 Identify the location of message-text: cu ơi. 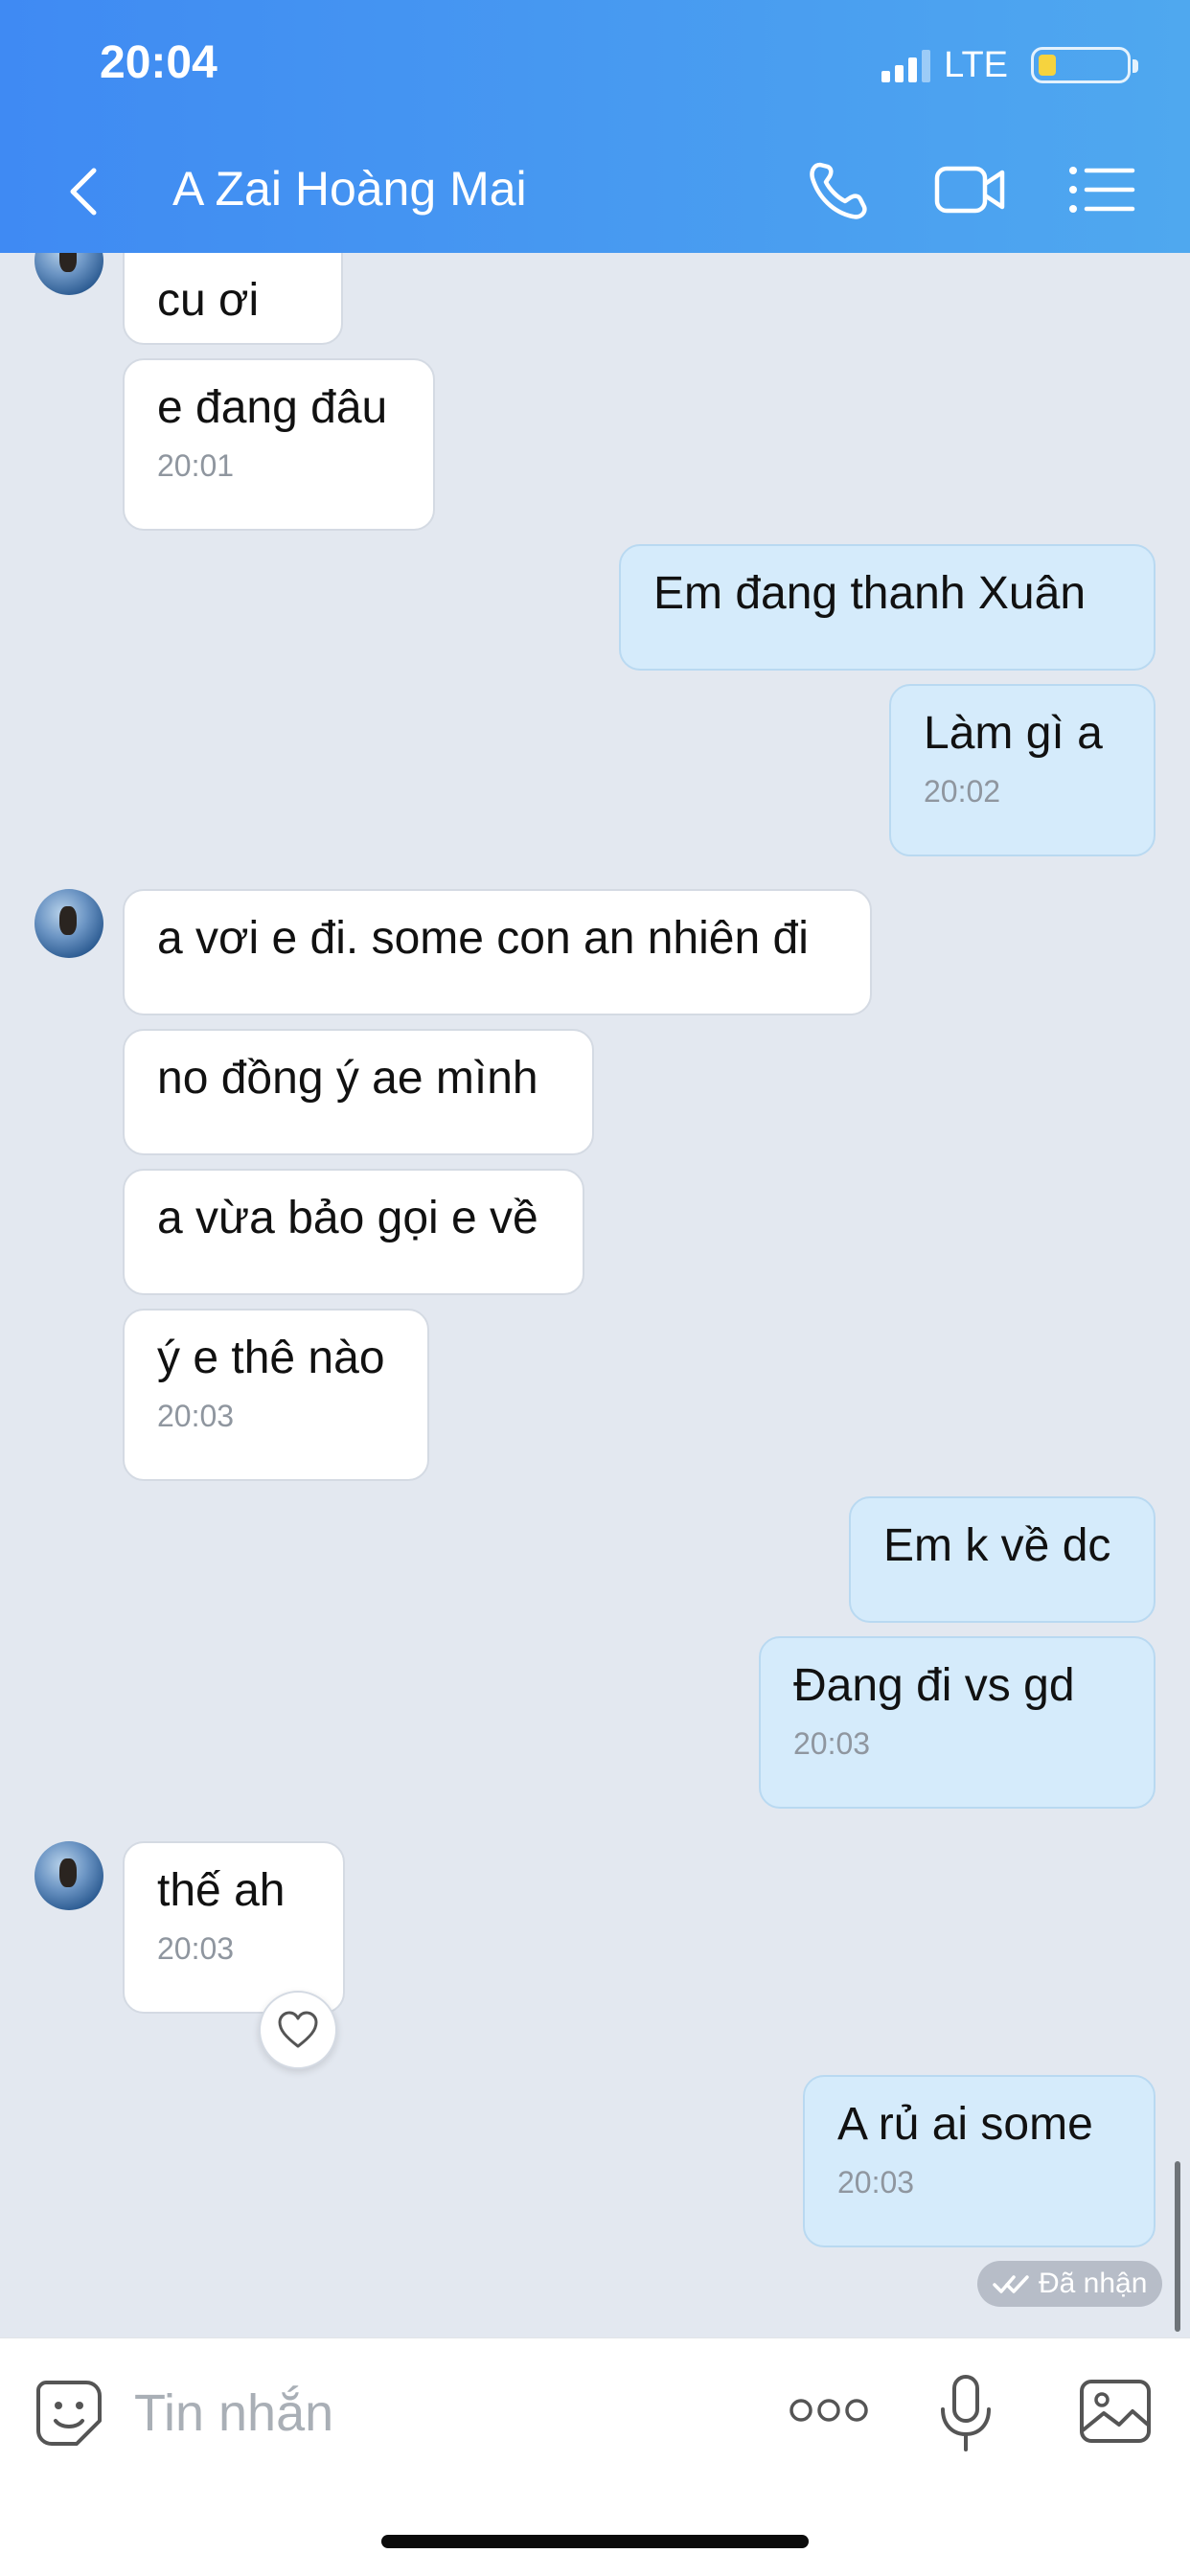
(209, 300).